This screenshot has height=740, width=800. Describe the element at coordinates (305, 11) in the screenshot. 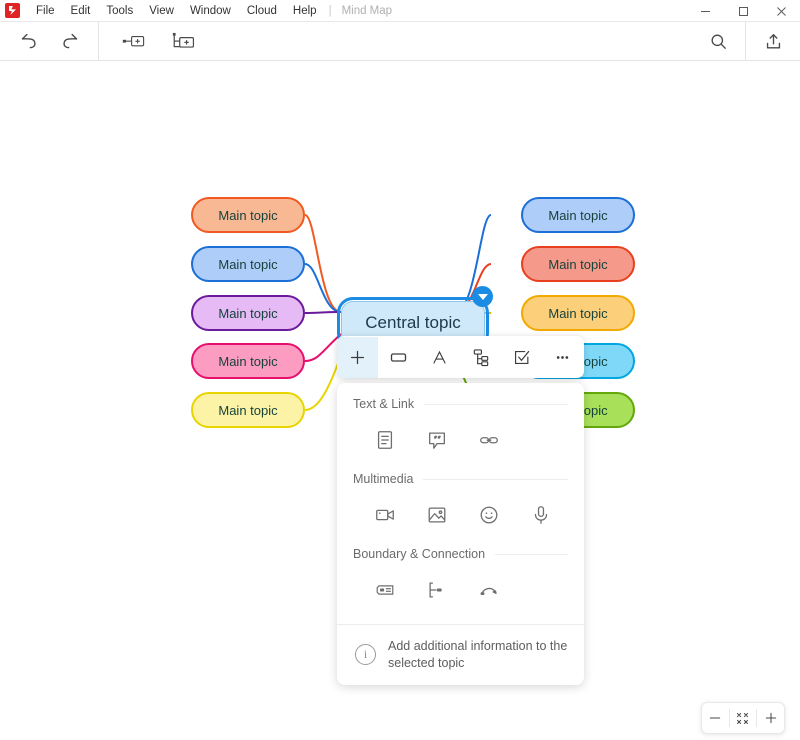

I see `menu-item-help: Help` at that location.